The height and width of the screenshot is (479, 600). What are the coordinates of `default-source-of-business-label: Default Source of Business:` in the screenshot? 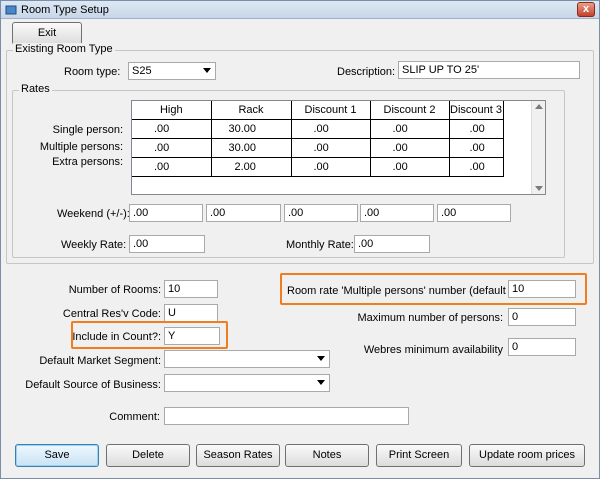 It's located at (93, 385).